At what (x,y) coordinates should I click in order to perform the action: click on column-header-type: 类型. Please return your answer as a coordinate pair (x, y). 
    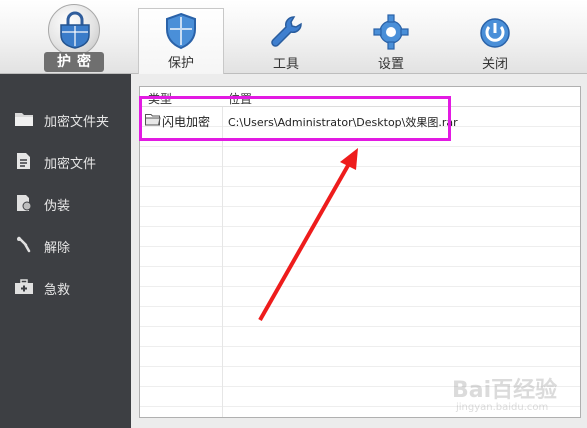
    Looking at the image, I should click on (160, 98).